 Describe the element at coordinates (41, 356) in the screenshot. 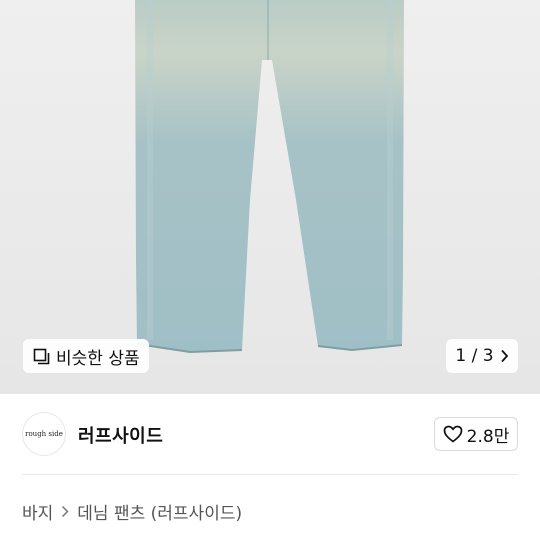

I see `similar-icon` at that location.